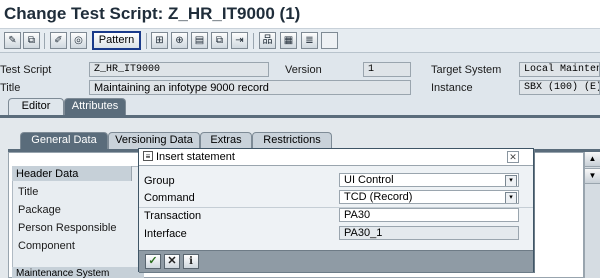 This screenshot has width=600, height=278. I want to click on hd-title-label: Title, so click(28, 192).